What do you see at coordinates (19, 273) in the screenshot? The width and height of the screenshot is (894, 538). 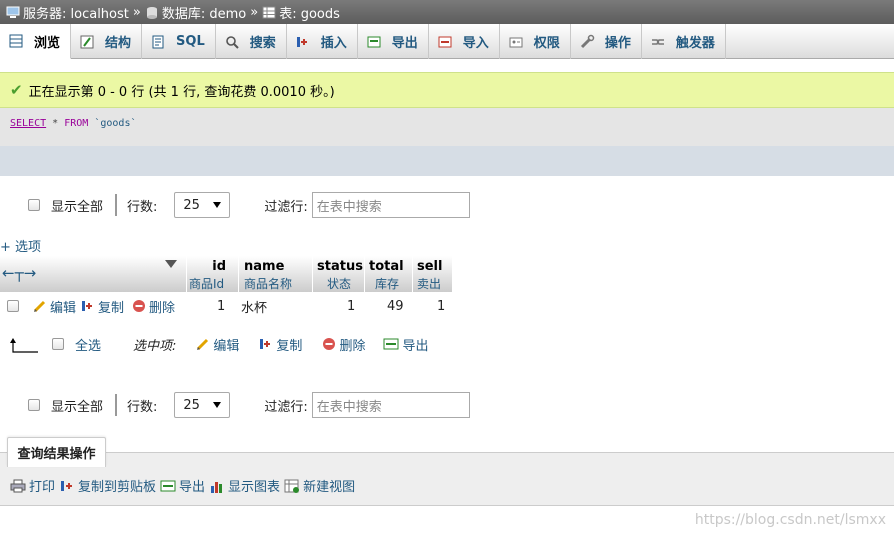 I see `column-toggle-arrows-icon: ←┬→` at bounding box center [19, 273].